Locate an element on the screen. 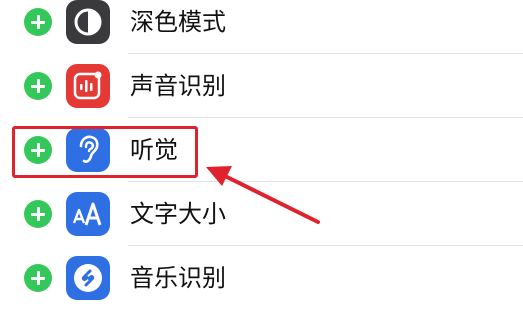 The height and width of the screenshot is (310, 523). shazam-icon is located at coordinates (88, 278).